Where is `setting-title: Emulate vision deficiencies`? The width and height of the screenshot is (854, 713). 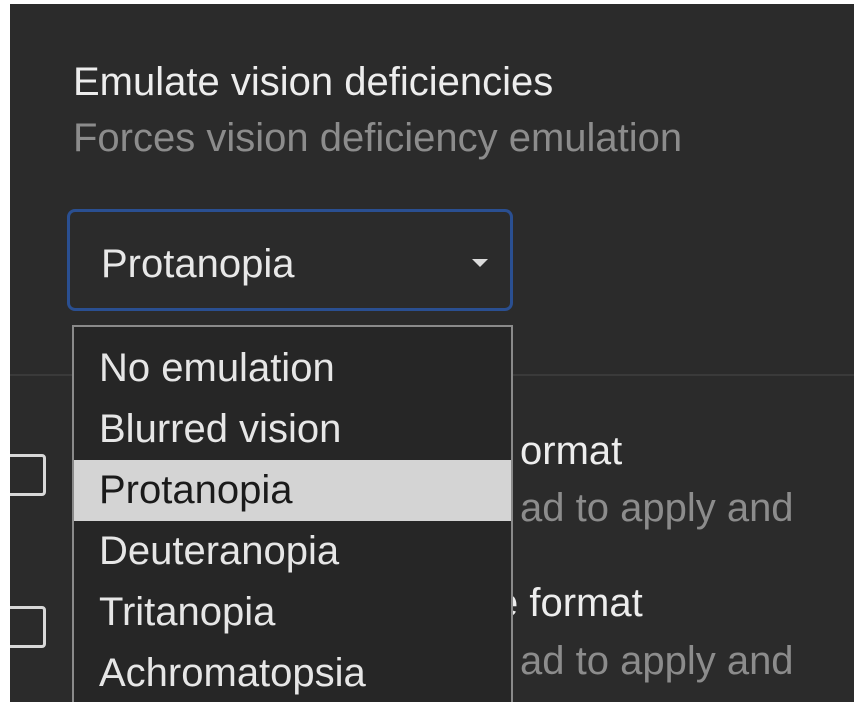
setting-title: Emulate vision deficiencies is located at coordinates (313, 82).